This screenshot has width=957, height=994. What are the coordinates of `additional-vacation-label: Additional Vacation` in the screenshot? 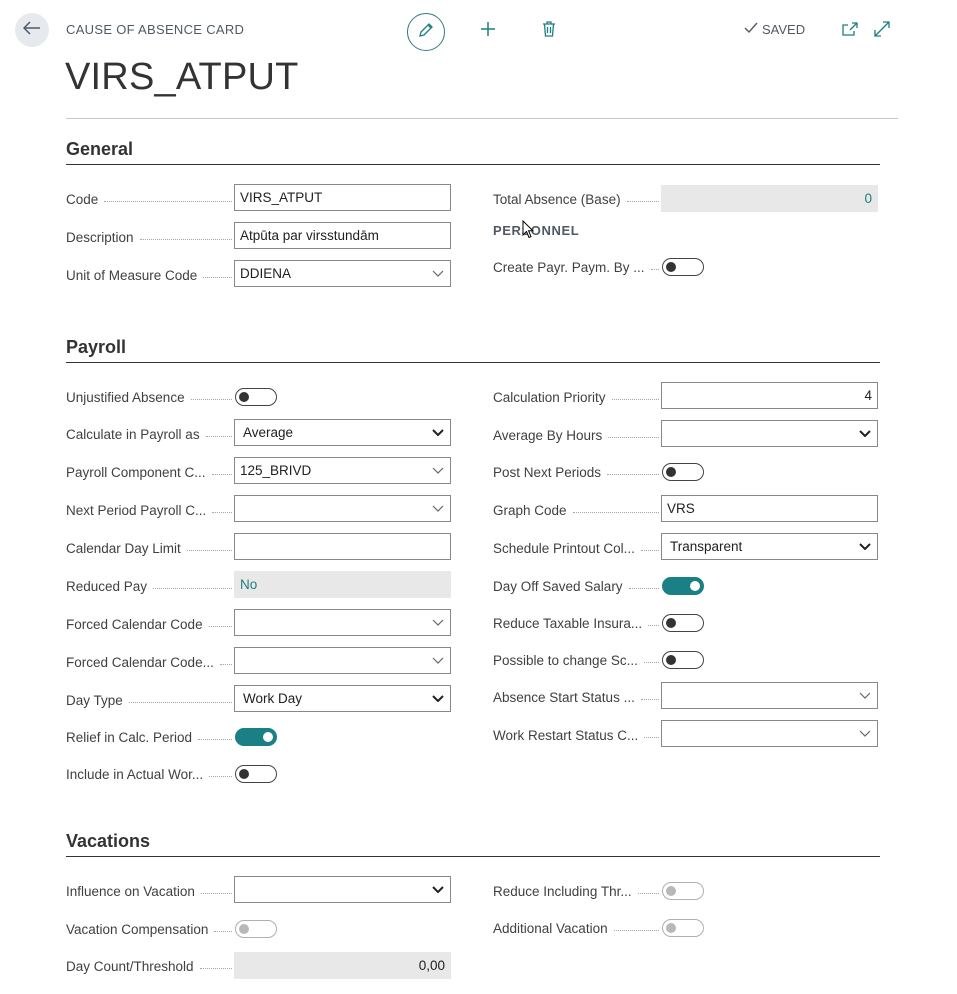 It's located at (576, 928).